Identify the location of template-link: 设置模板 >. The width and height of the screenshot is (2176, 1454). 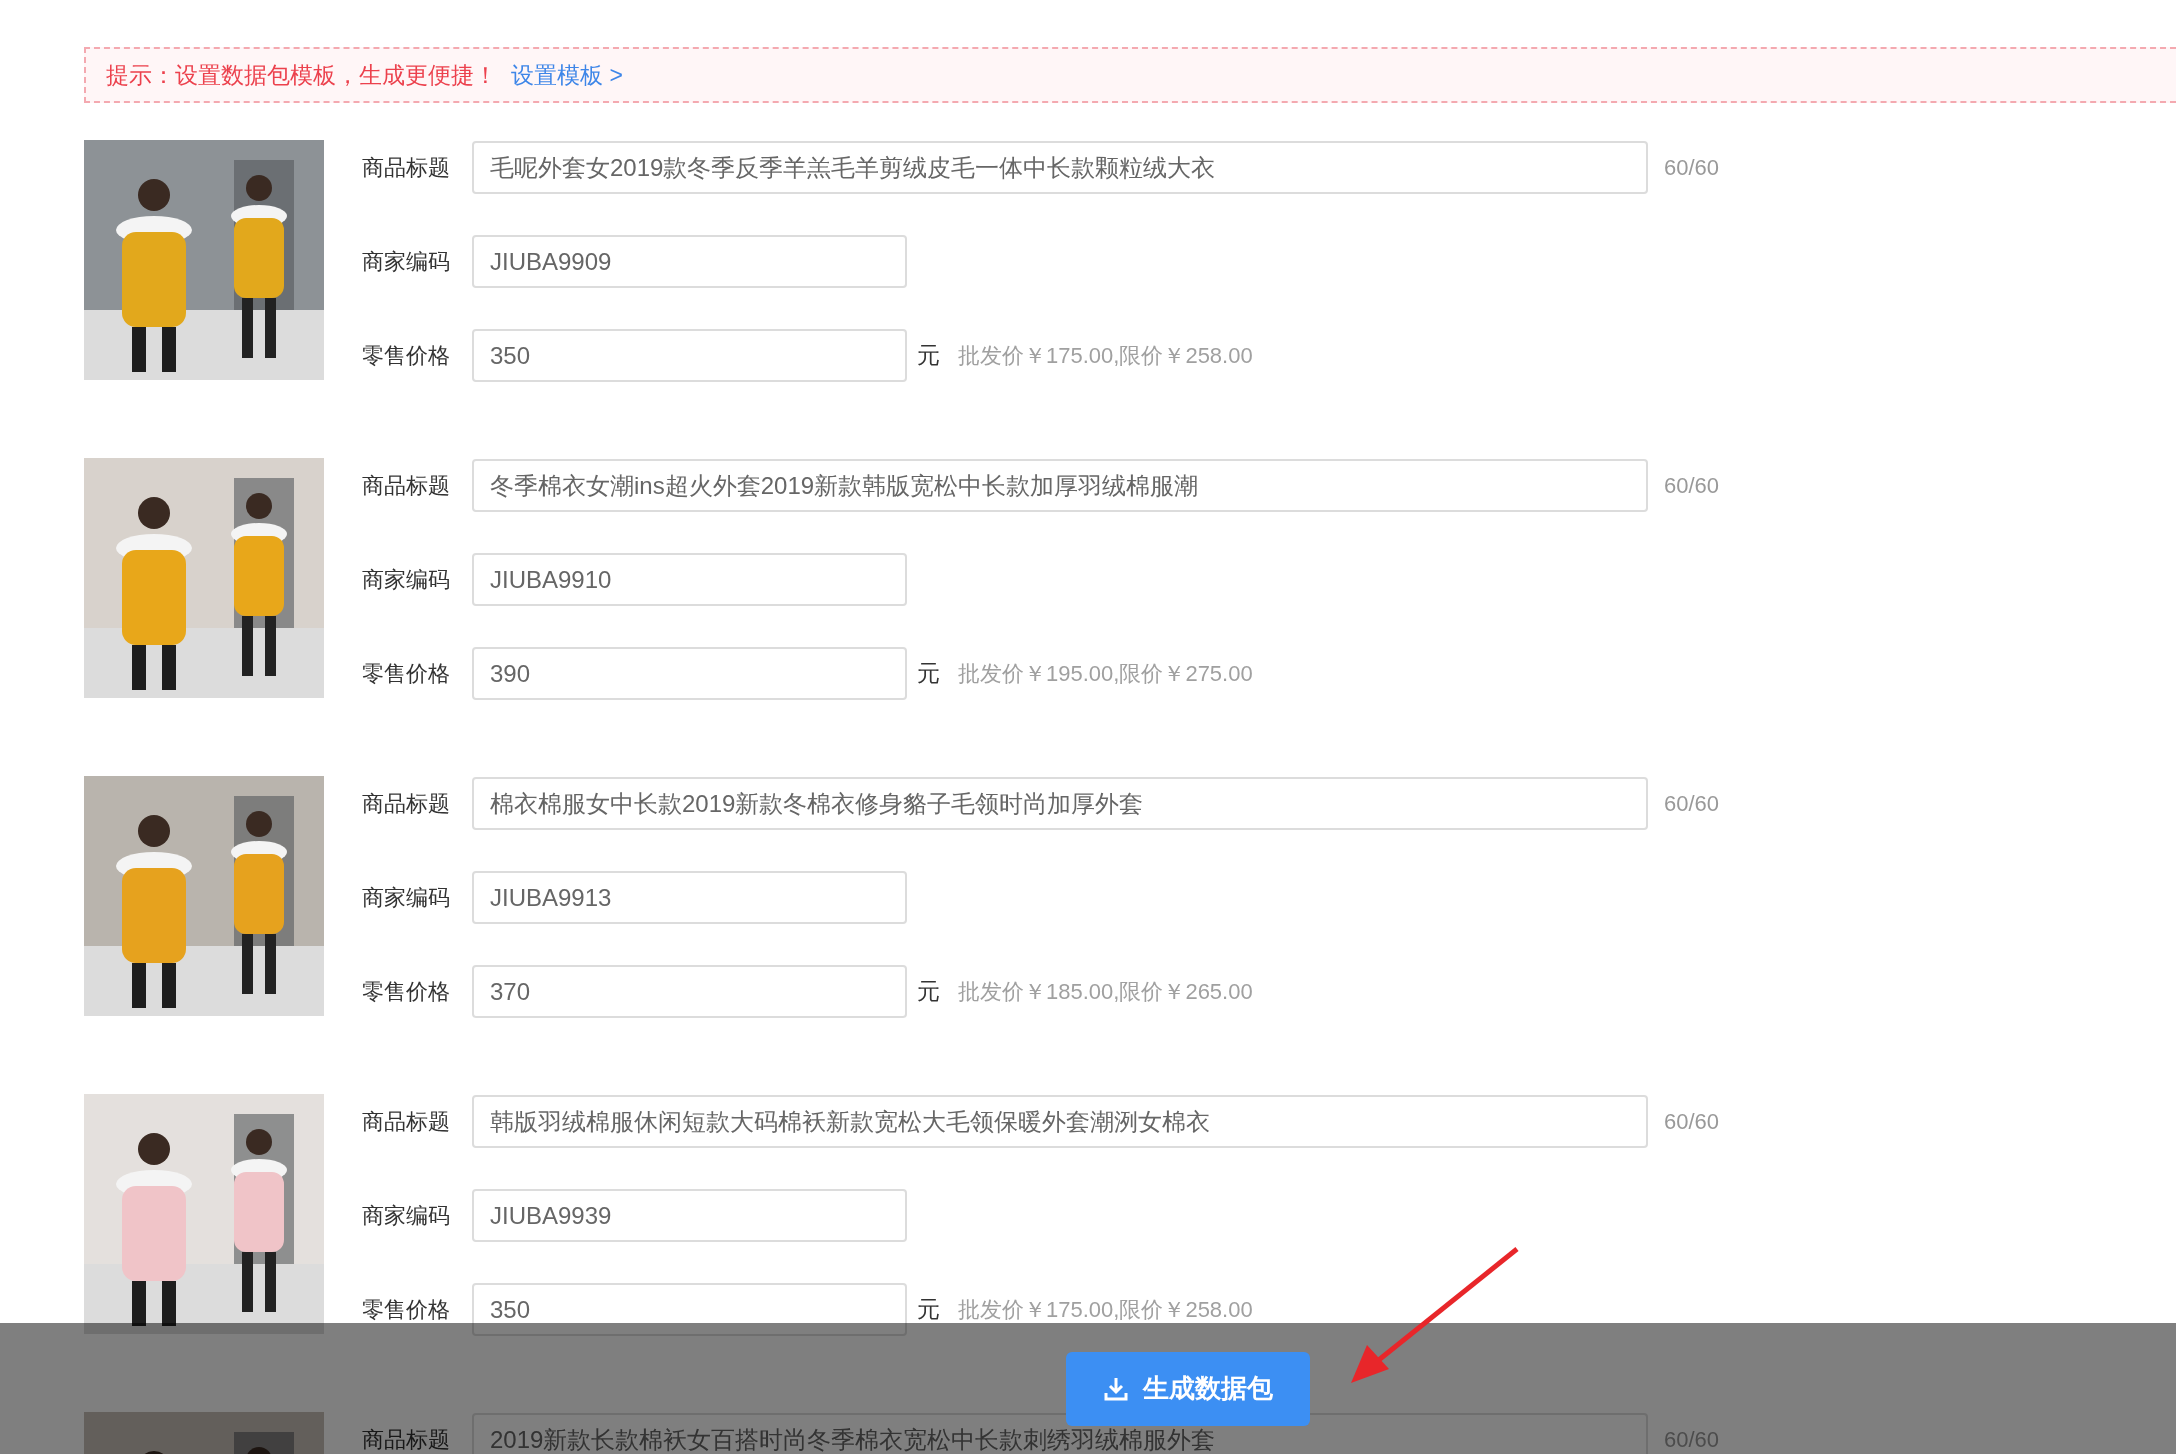
(567, 75).